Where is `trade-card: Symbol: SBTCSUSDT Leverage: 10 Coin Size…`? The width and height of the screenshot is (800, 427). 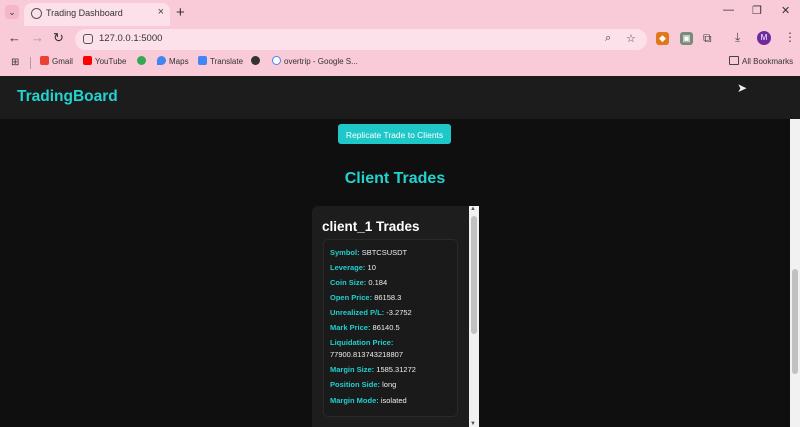
trade-card: Symbol: SBTCSUSDT Leverage: 10 Coin Size… is located at coordinates (390, 328).